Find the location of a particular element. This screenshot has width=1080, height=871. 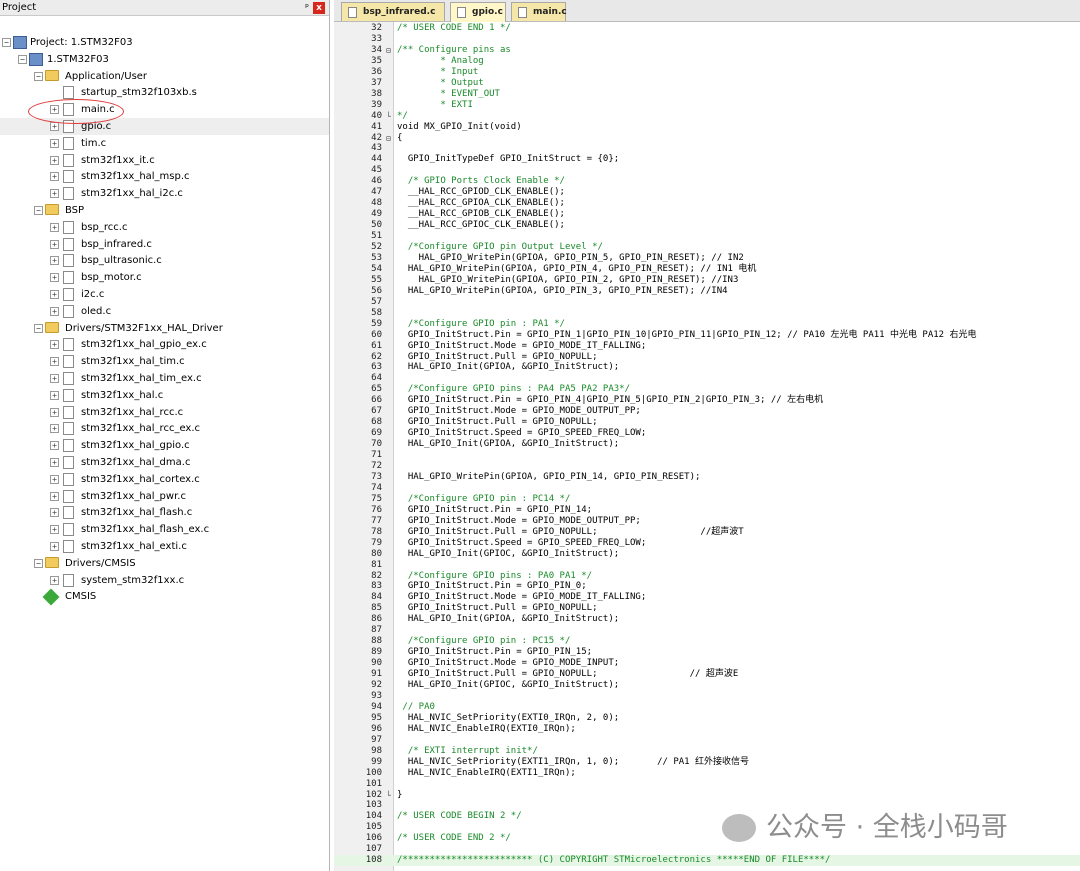

line-number: 96 is located at coordinates (376, 728).